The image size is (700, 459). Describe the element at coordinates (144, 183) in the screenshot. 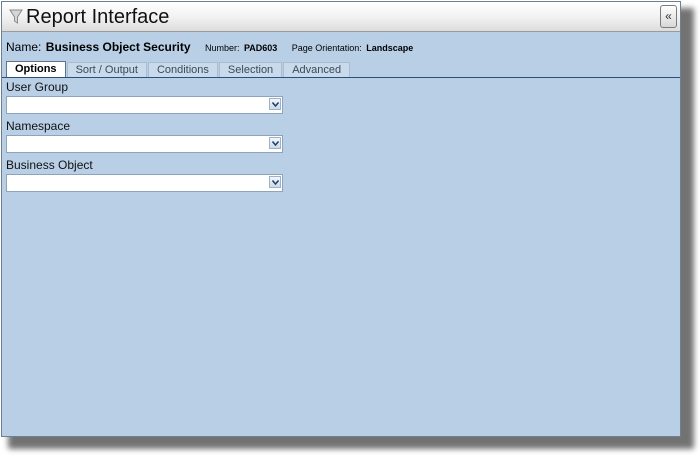

I see `business-object-select` at that location.